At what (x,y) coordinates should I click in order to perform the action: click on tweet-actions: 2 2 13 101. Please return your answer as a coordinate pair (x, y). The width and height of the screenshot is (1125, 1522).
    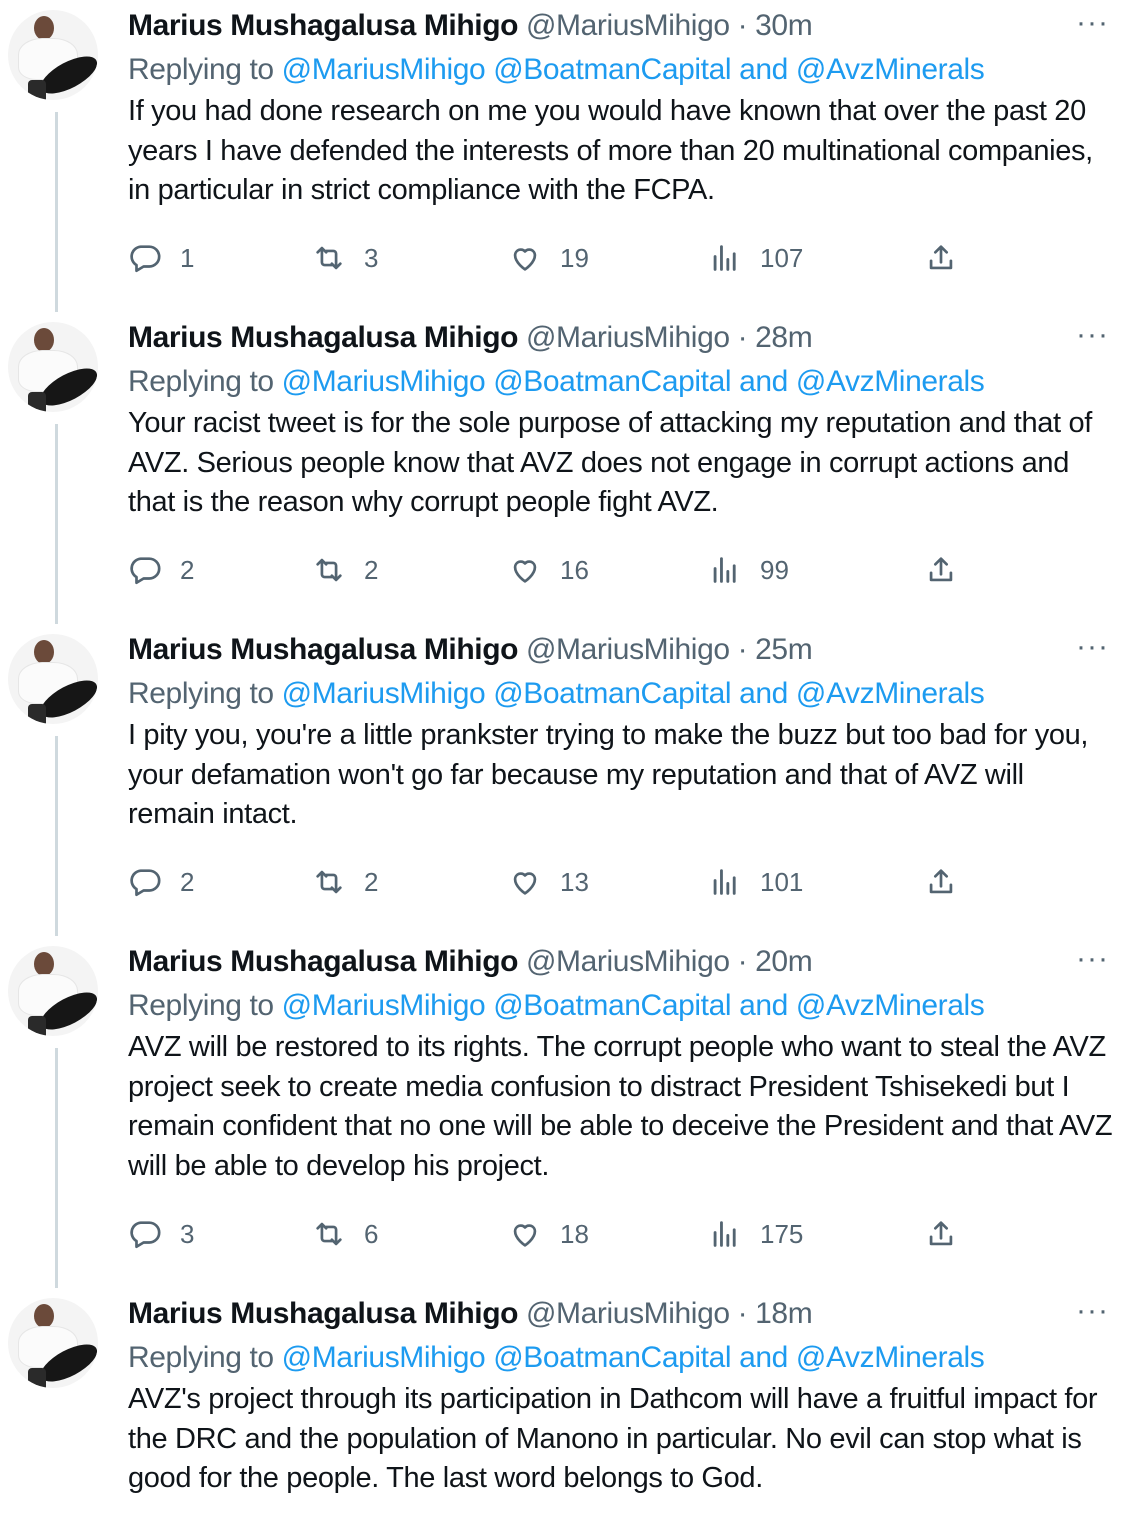
    Looking at the image, I should click on (548, 882).